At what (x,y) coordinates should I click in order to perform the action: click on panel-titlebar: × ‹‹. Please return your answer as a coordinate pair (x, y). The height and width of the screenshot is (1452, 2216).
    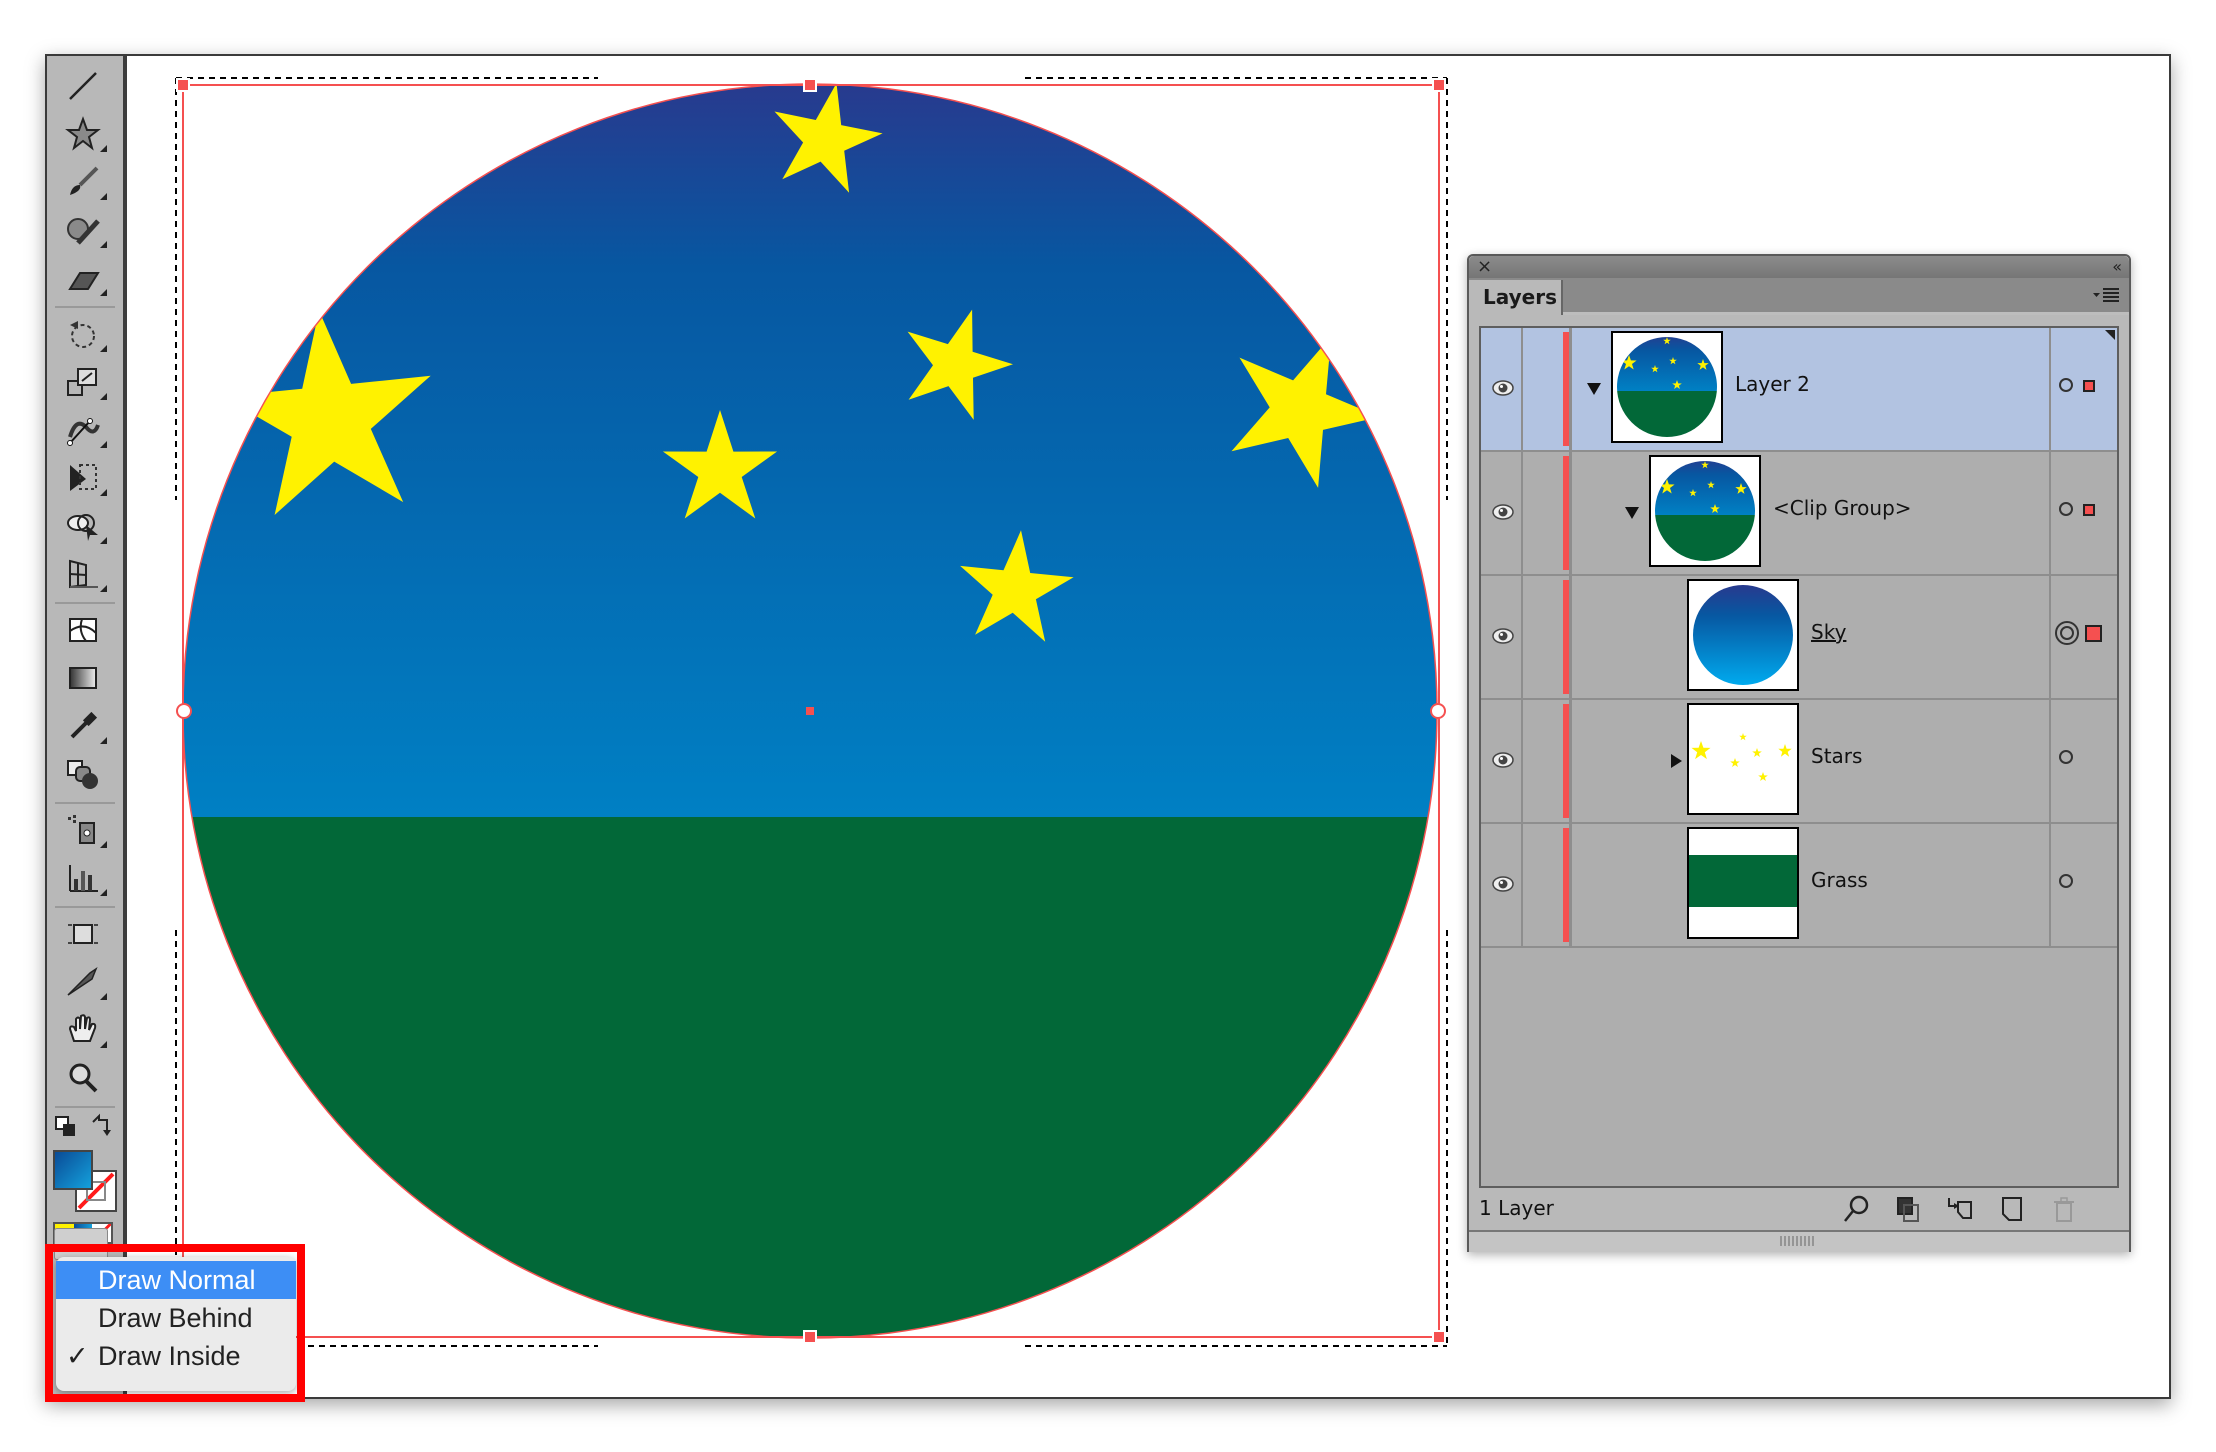
    Looking at the image, I should click on (1799, 267).